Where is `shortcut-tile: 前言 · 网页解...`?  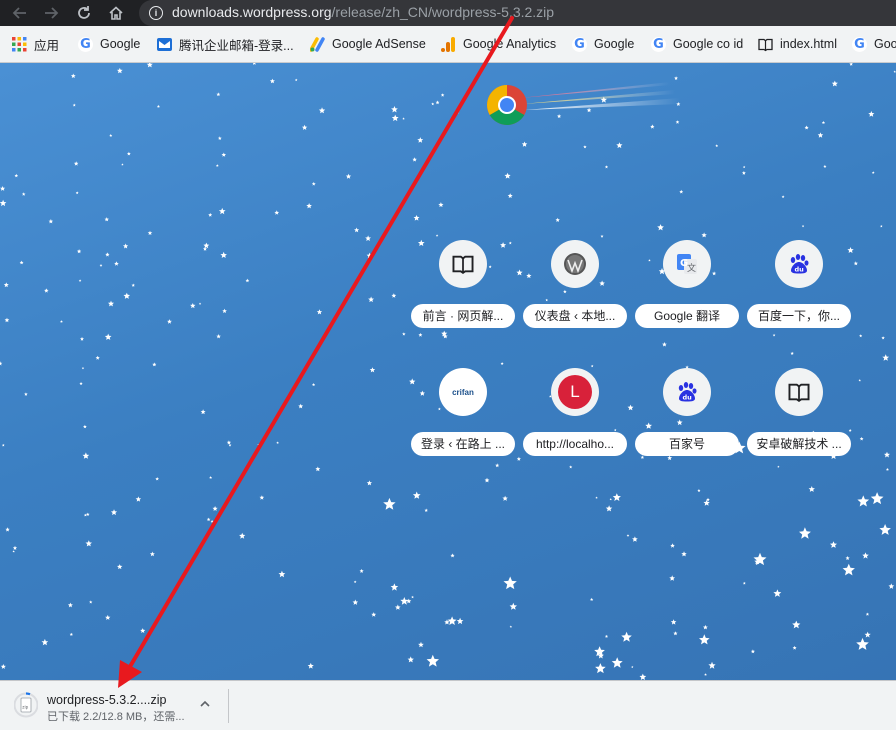 shortcut-tile: 前言 · 网页解... is located at coordinates (463, 295).